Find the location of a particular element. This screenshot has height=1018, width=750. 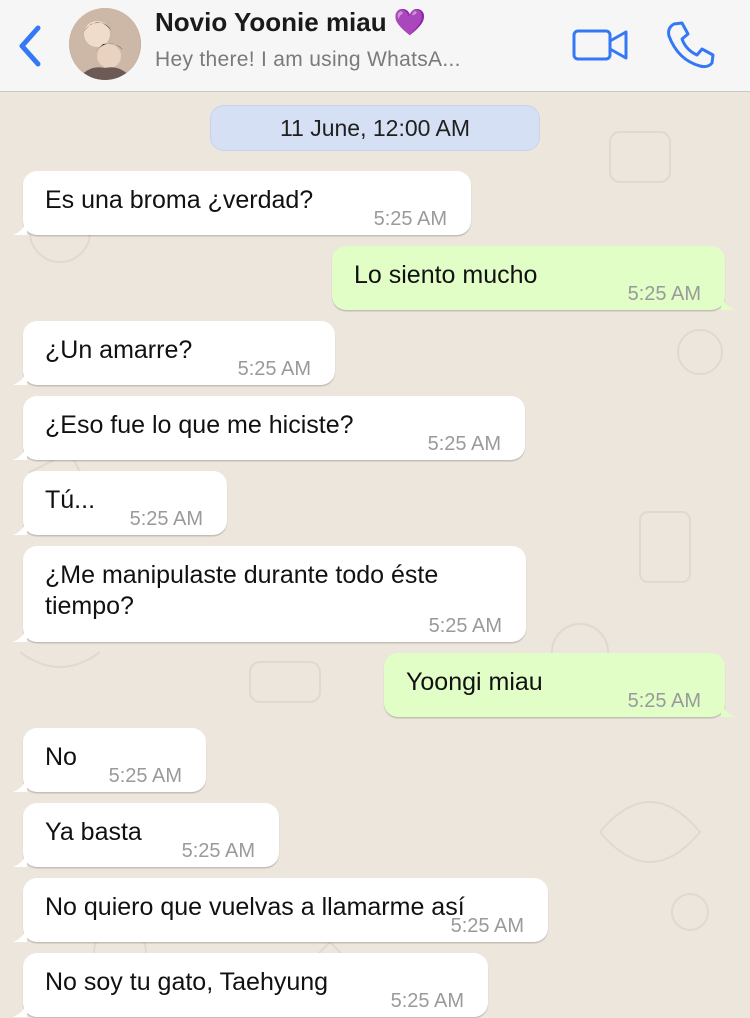

message-bubble-outgoing: Yoongi miau 5:25 AM is located at coordinates (559, 685).